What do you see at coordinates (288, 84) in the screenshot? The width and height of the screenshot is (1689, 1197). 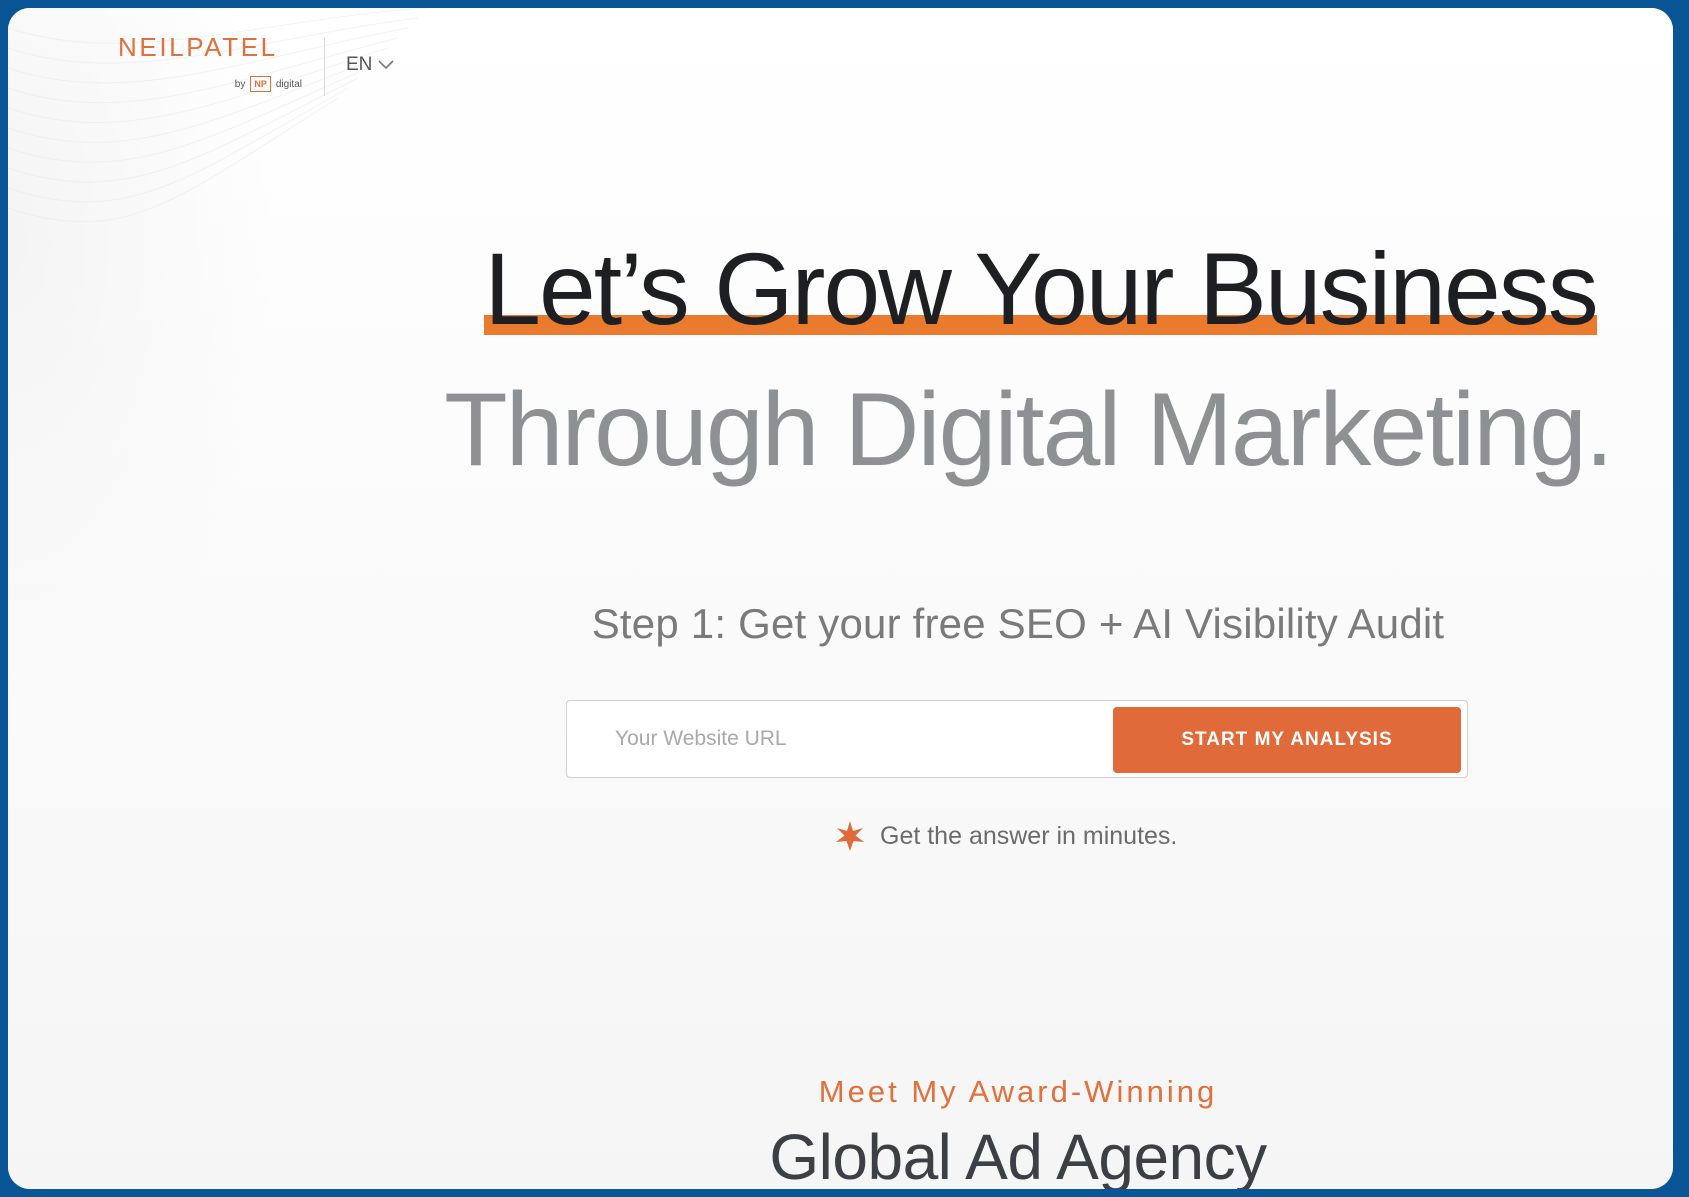 I see `logo-sub-text: digital` at bounding box center [288, 84].